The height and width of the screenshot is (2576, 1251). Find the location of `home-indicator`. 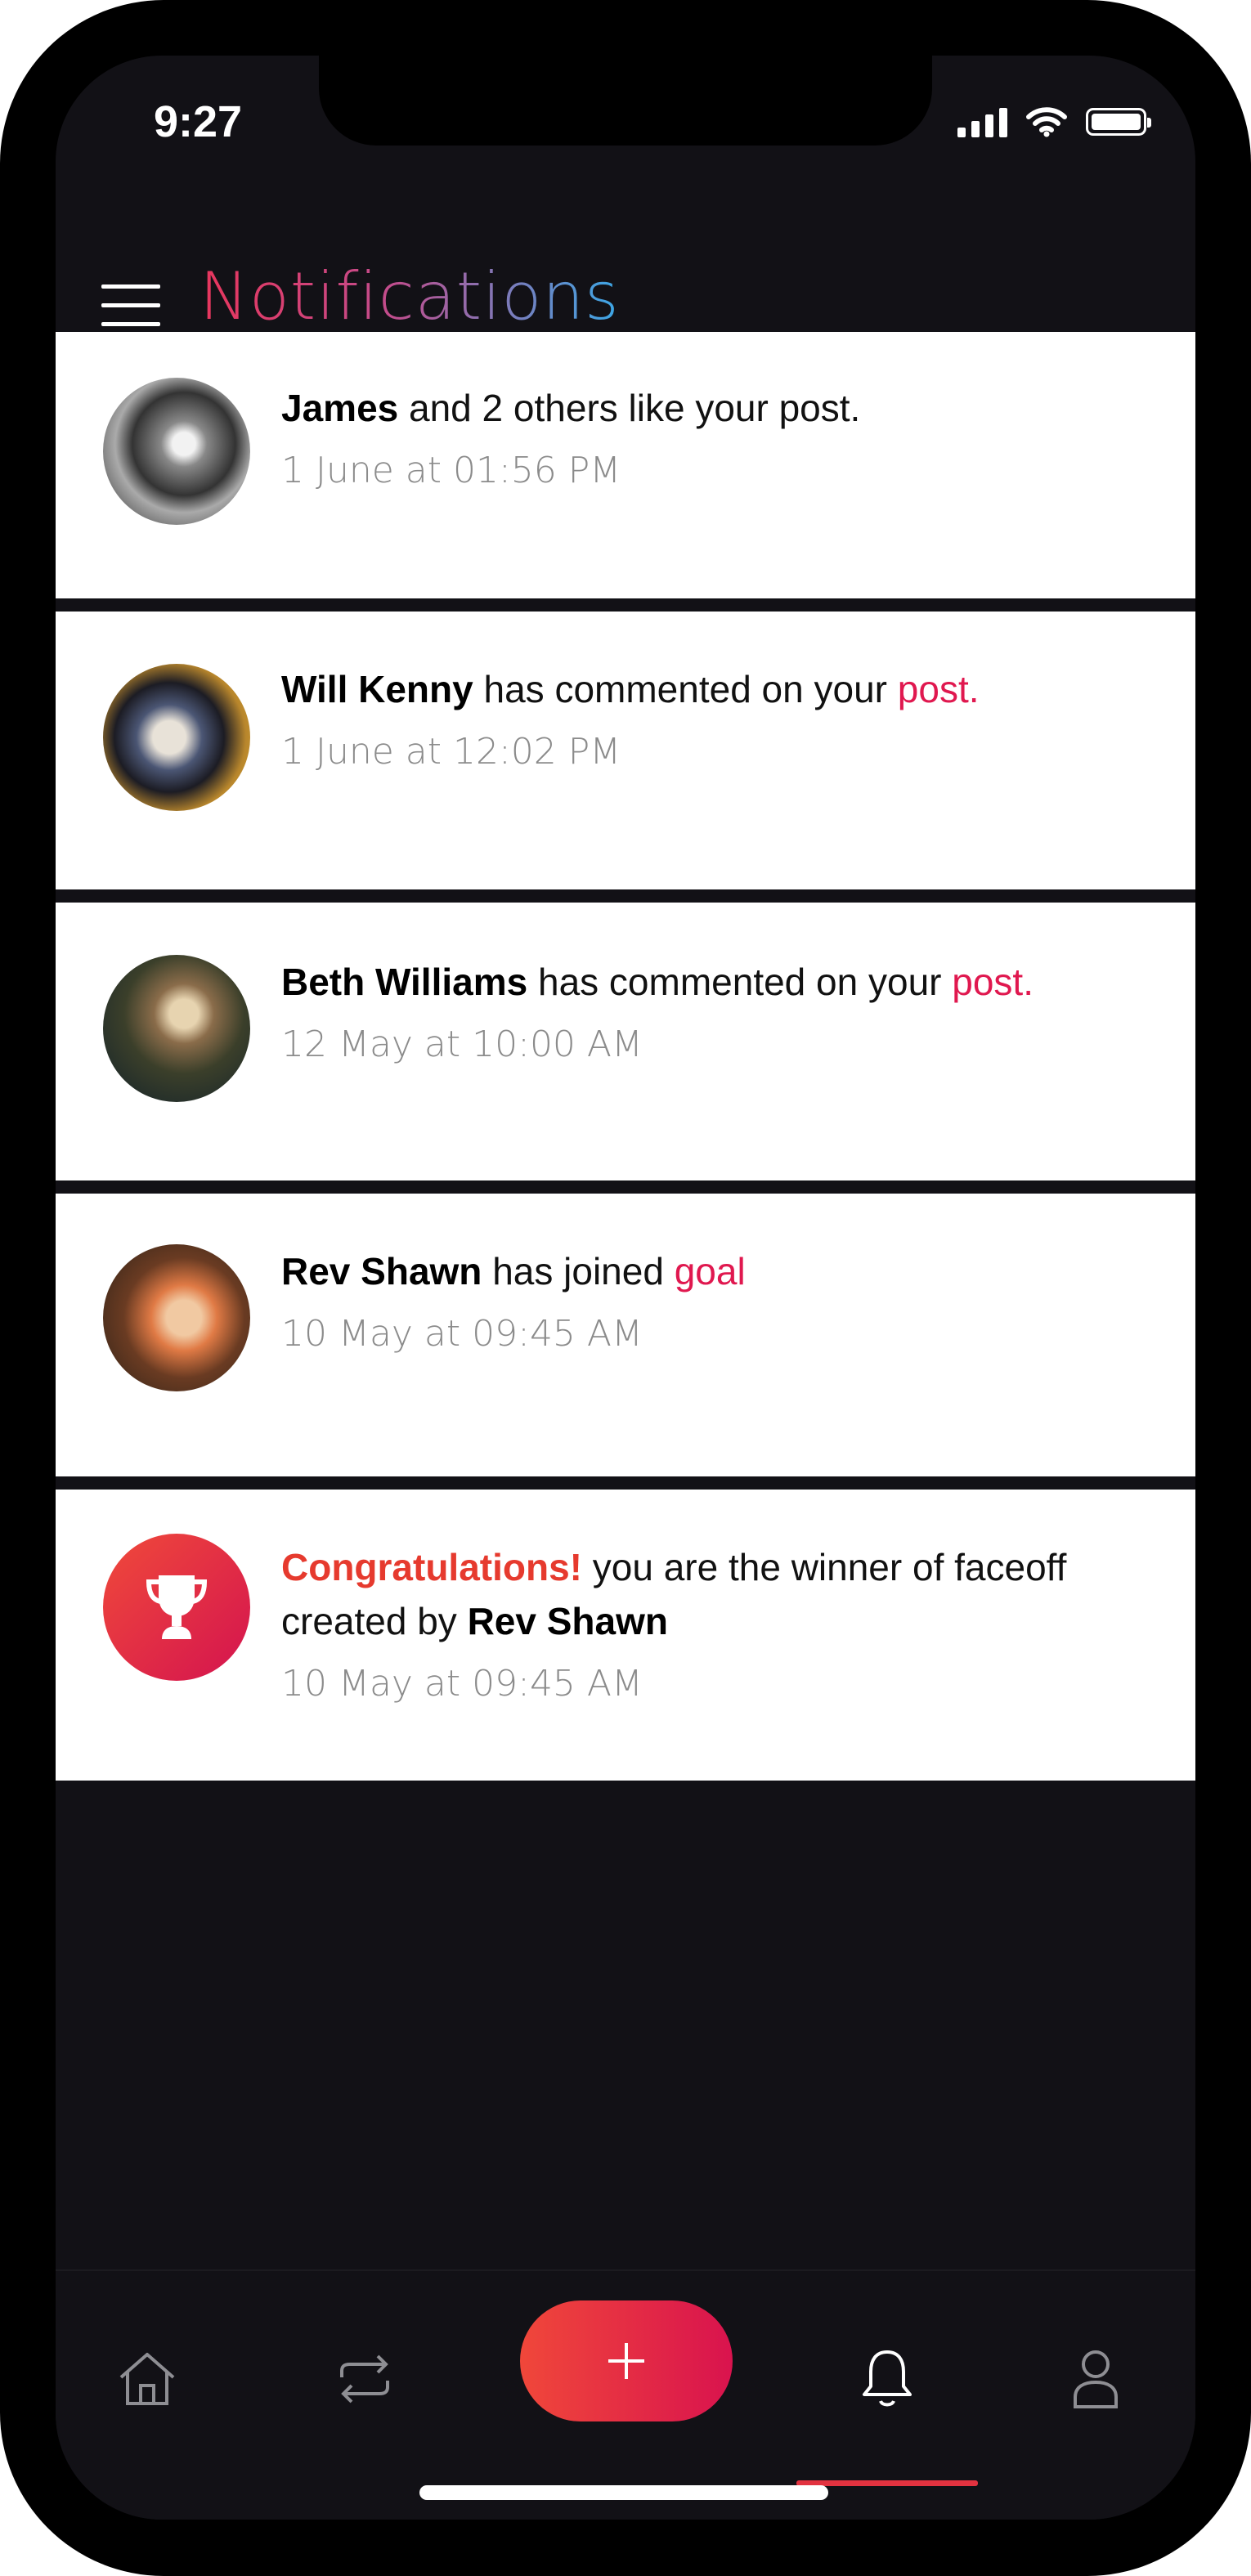

home-indicator is located at coordinates (623, 2492).